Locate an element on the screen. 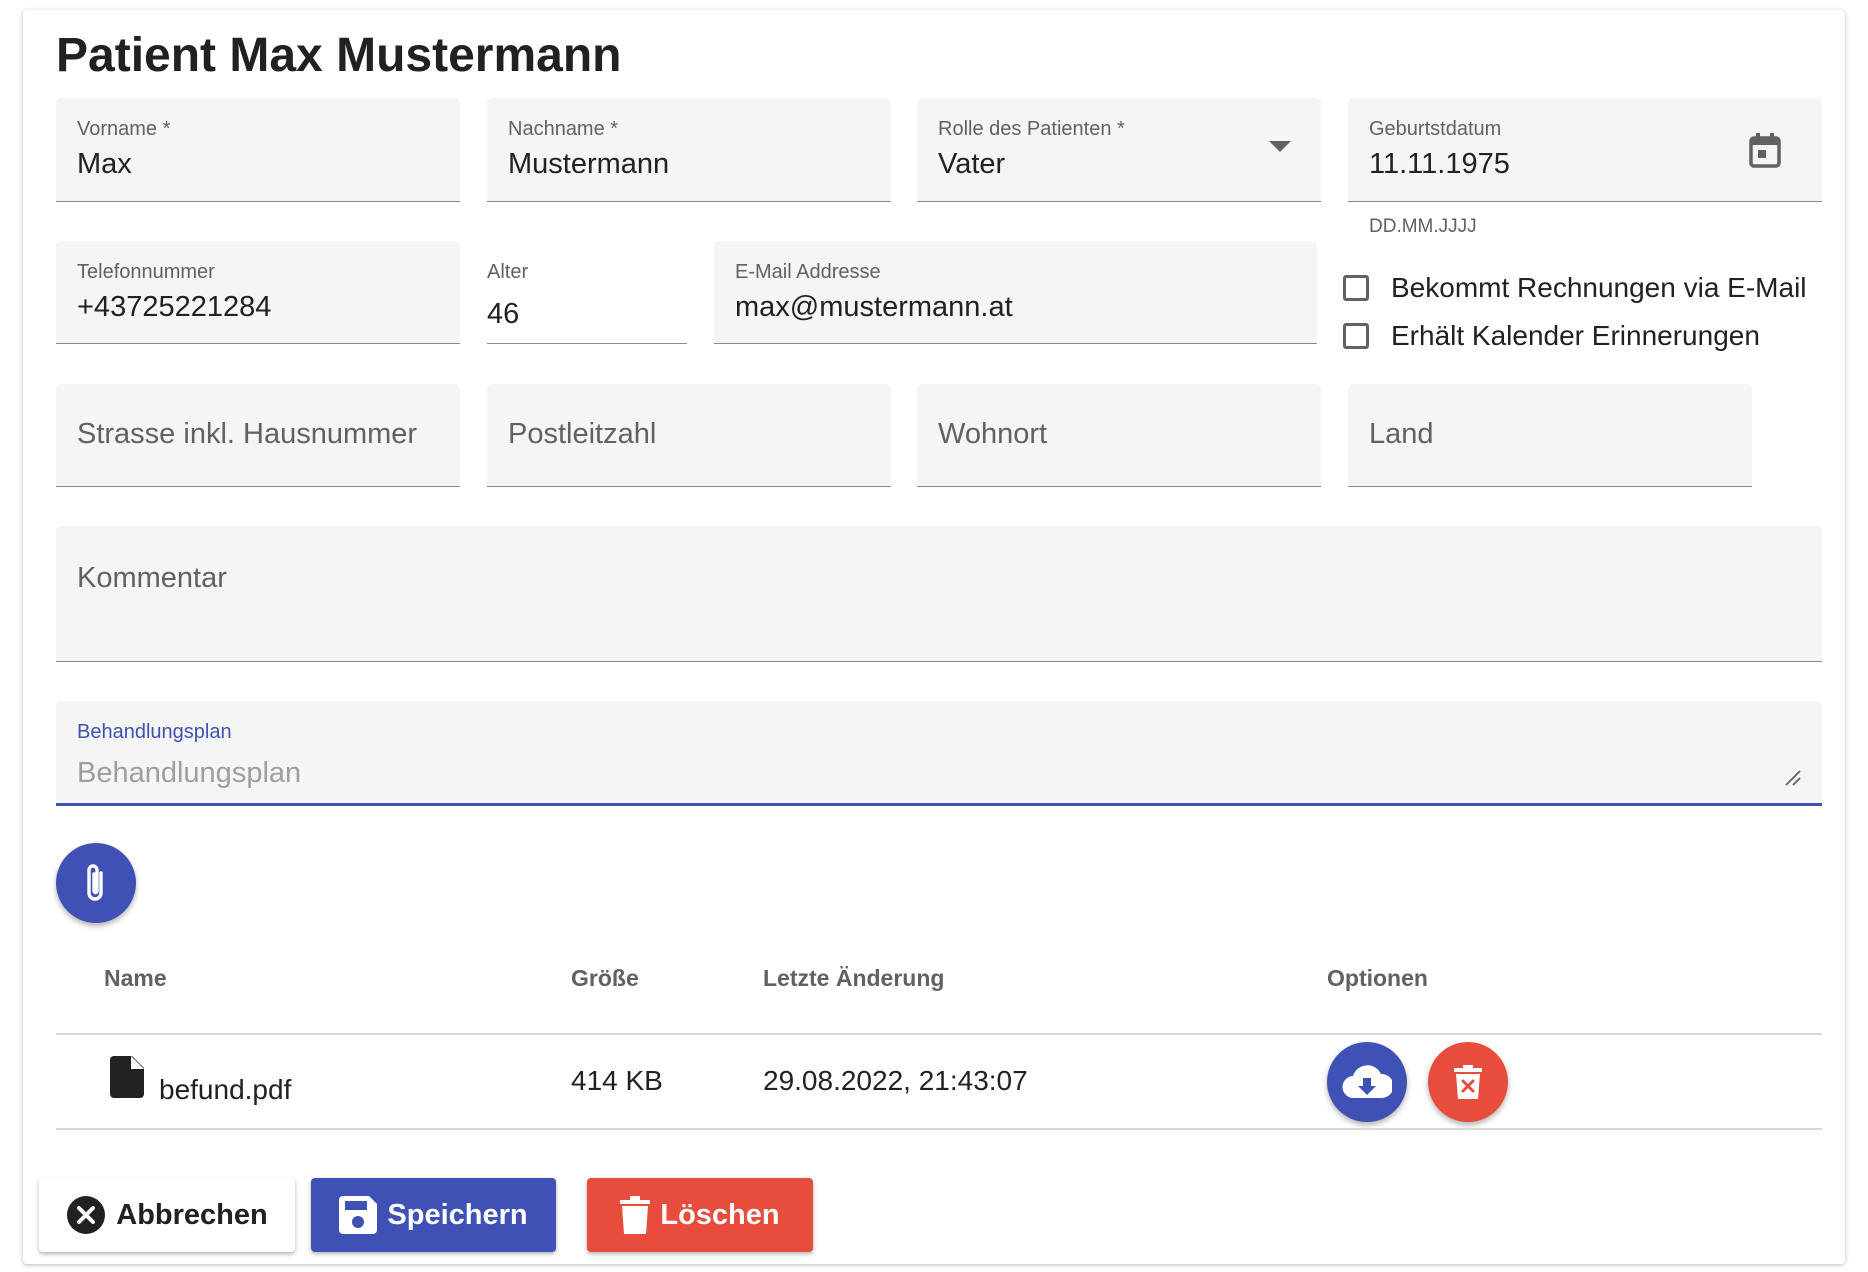 This screenshot has width=1868, height=1272. geburtsdatum-field: Geburtstdatum 11.11.1975 is located at coordinates (1585, 150).